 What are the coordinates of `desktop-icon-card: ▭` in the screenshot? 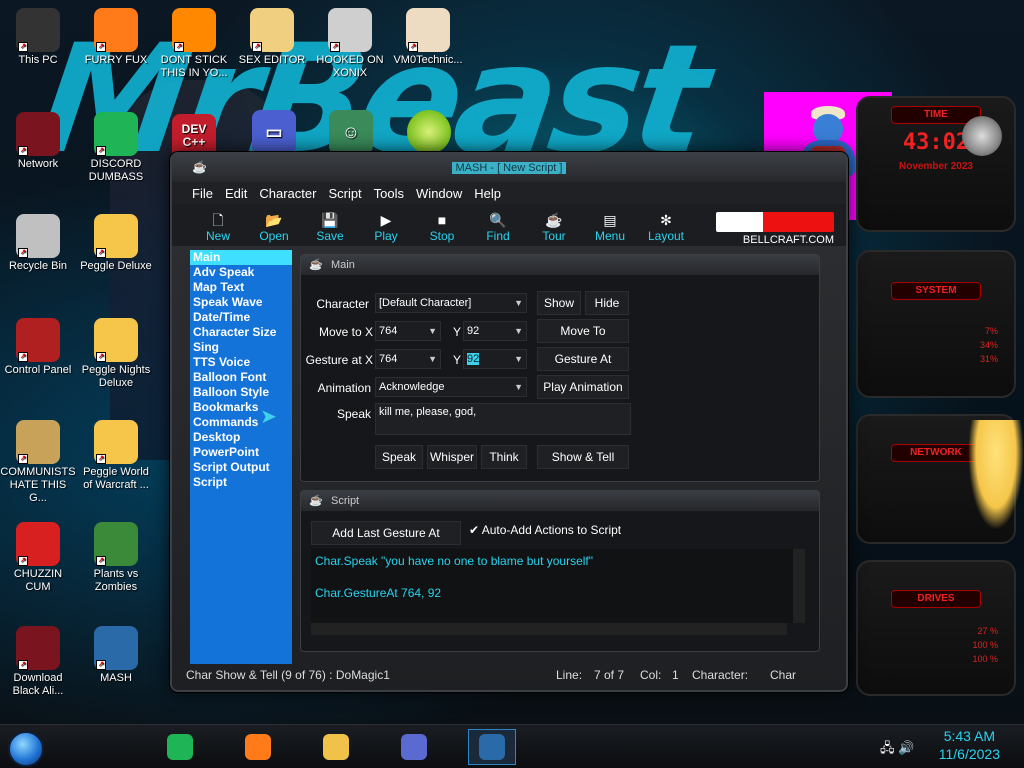 It's located at (274, 133).